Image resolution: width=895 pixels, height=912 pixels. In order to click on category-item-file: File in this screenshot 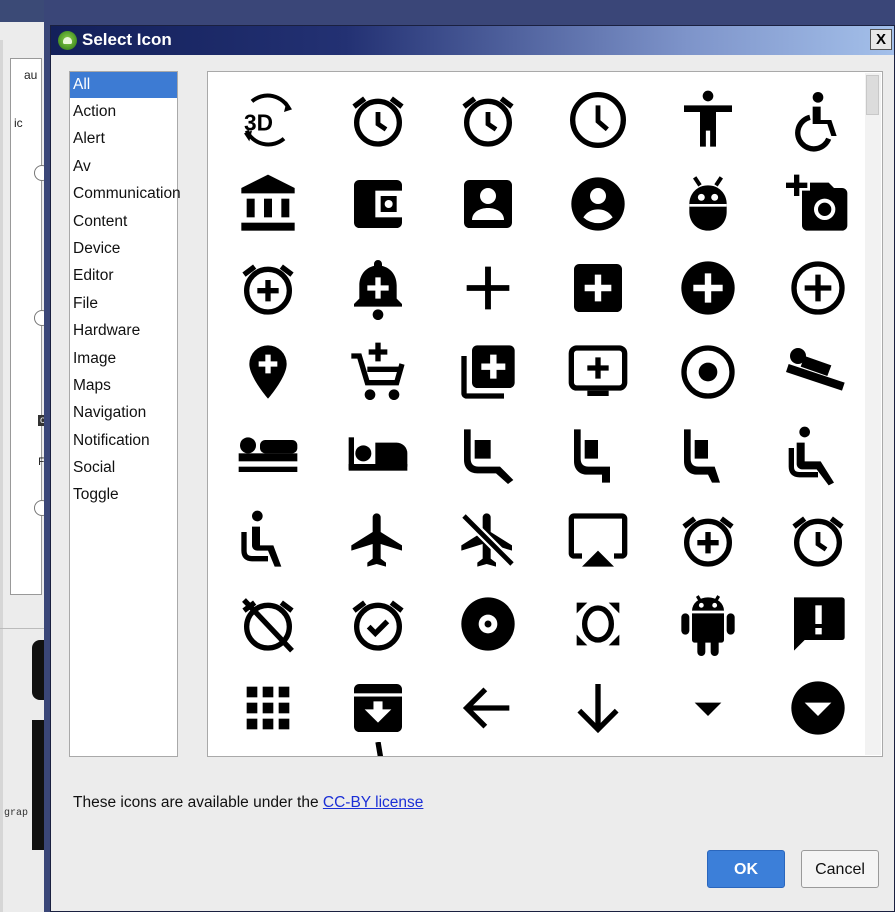, I will do `click(123, 303)`.